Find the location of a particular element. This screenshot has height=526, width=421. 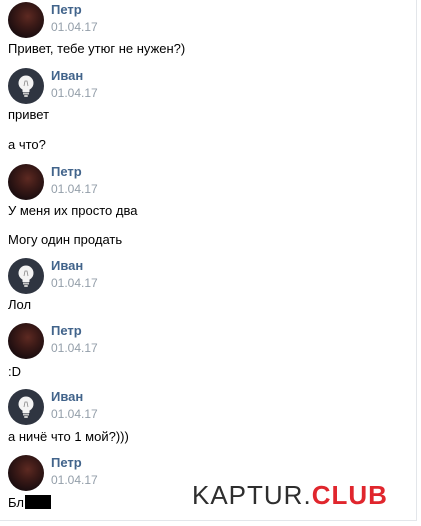

watermark: KAPTUR.CLUB is located at coordinates (290, 495).